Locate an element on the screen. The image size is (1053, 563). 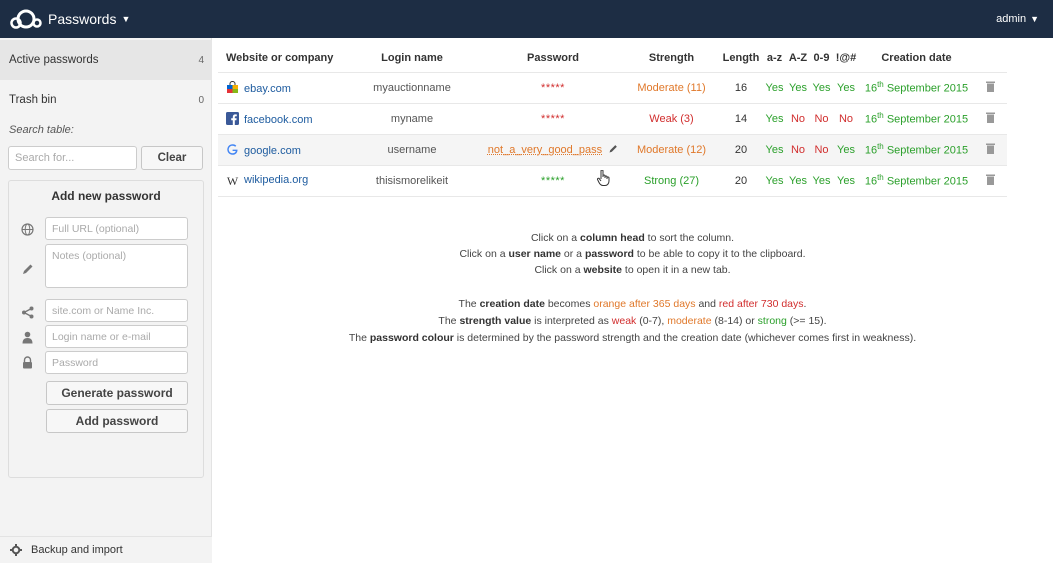
google-icon is located at coordinates (232, 149).